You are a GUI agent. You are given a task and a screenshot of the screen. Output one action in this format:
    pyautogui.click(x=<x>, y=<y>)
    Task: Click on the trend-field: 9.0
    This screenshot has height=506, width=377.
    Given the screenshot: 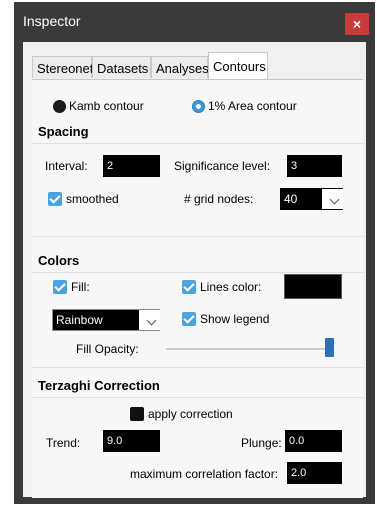 What is the action you would take?
    pyautogui.click(x=131, y=441)
    